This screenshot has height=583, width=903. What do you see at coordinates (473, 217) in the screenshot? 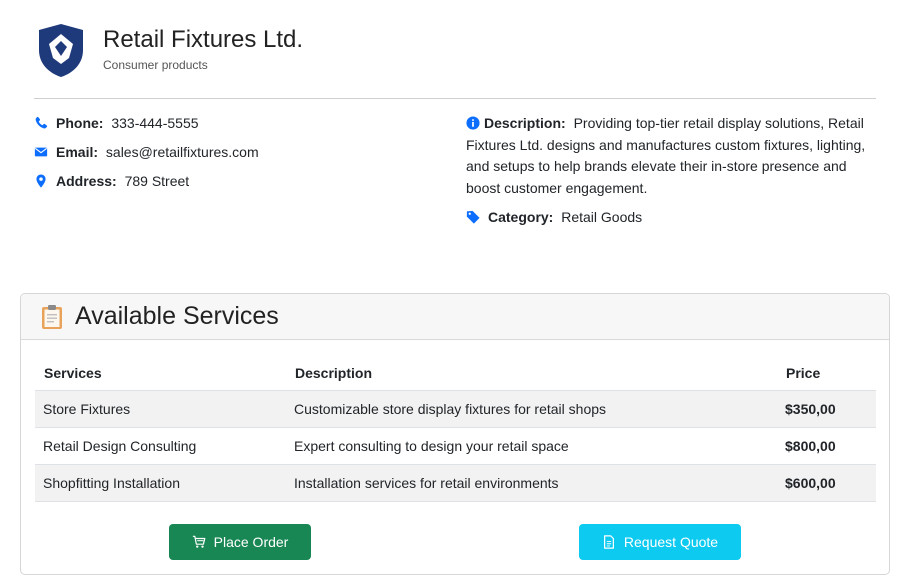
I see `tag-icon` at bounding box center [473, 217].